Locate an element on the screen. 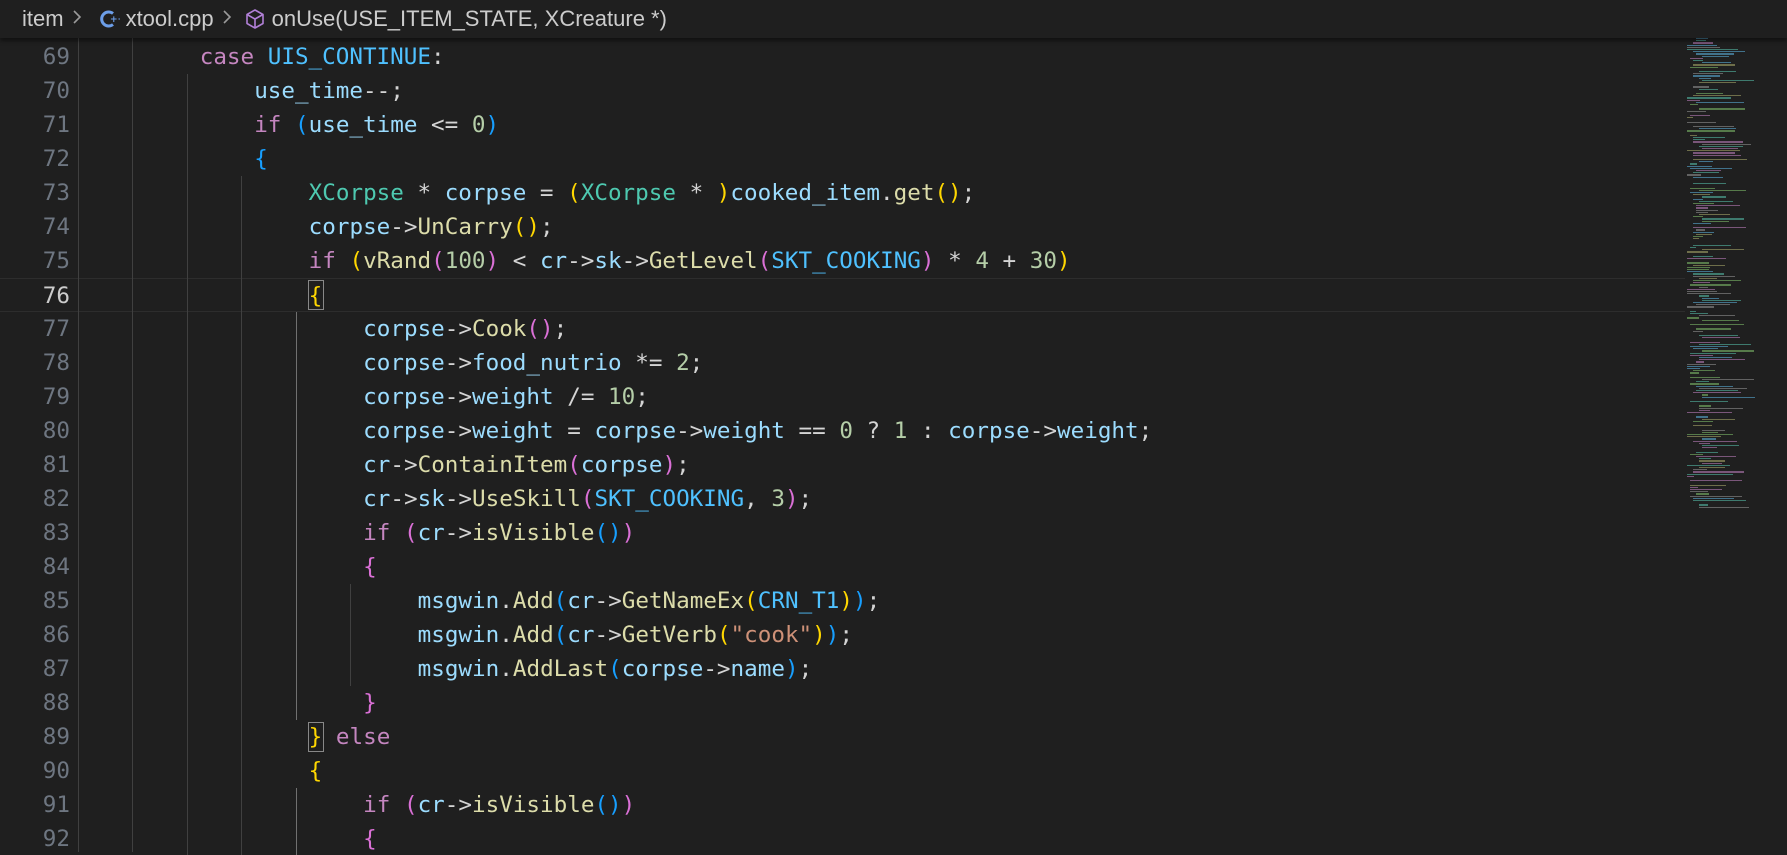 The height and width of the screenshot is (855, 1787). code-line: 92 { is located at coordinates (842, 838).